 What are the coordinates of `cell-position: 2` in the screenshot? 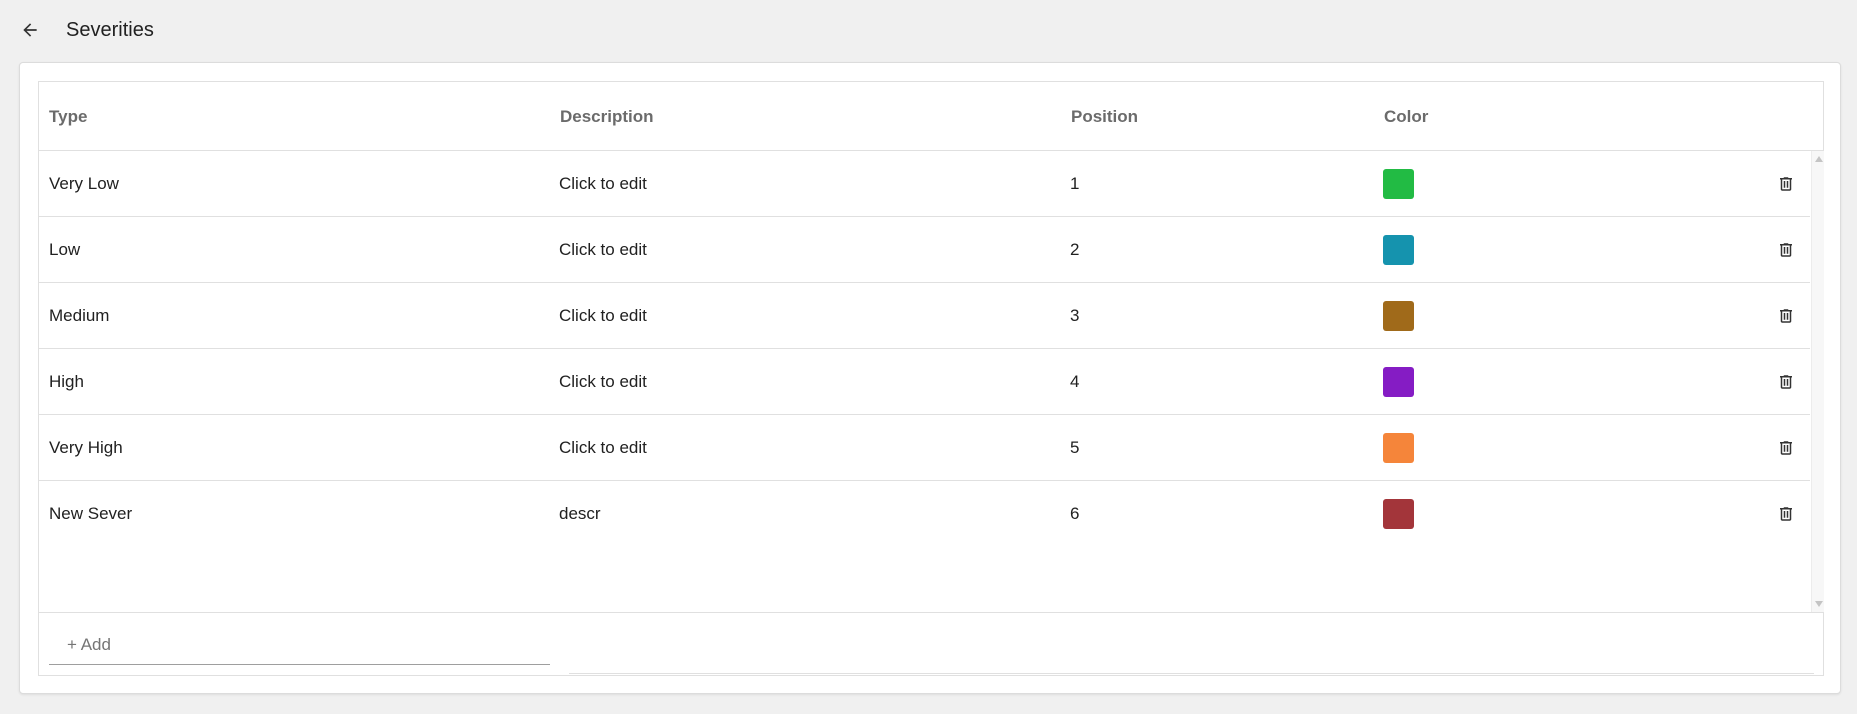 It's located at (1074, 249).